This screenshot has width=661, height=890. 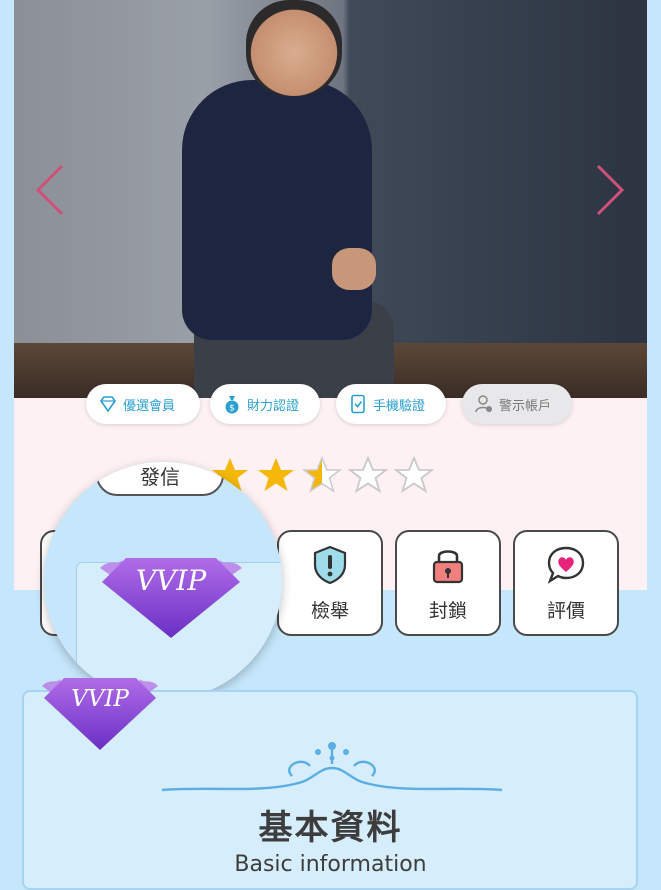 I want to click on star-full-icon, so click(x=276, y=474).